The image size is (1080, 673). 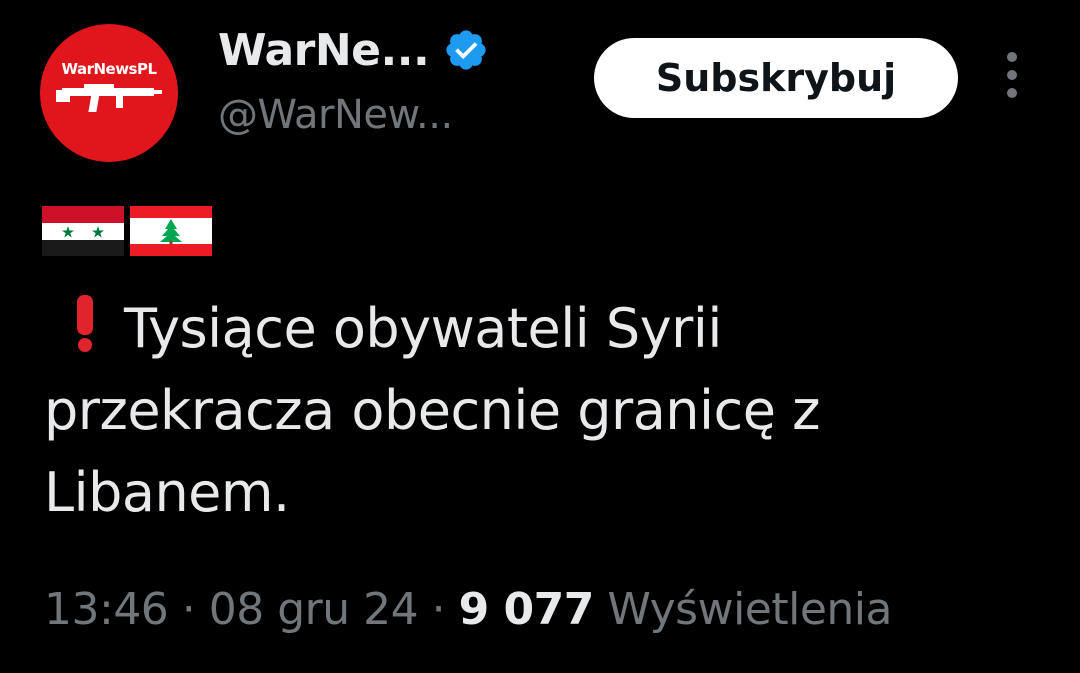 I want to click on subscribe-button: Subskrybuj, so click(x=776, y=78).